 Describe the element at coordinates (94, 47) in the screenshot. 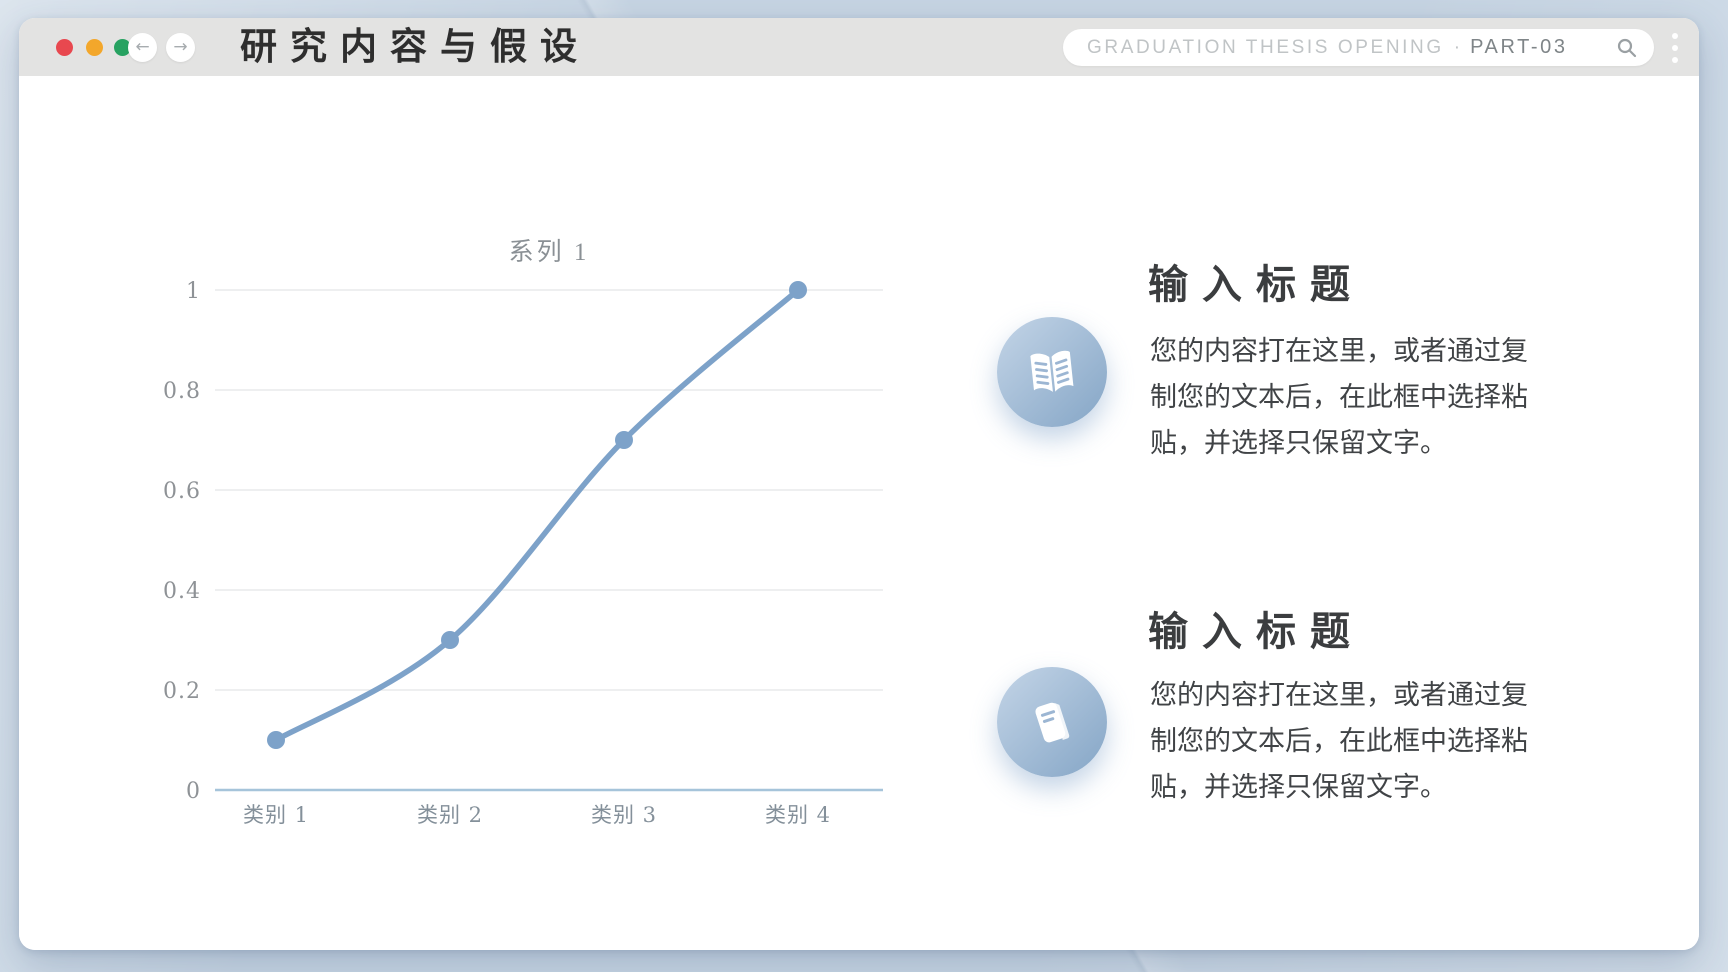

I see `minimize-button` at that location.